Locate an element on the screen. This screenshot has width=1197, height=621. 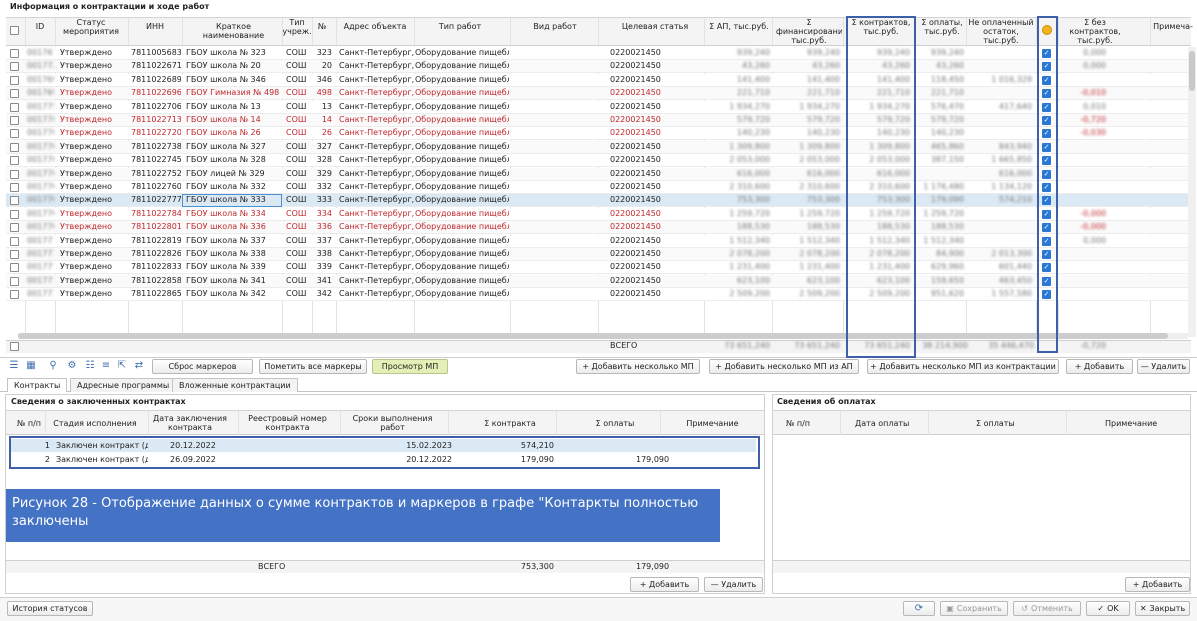
payments-add-button: + Добавить is located at coordinates (1157, 584).